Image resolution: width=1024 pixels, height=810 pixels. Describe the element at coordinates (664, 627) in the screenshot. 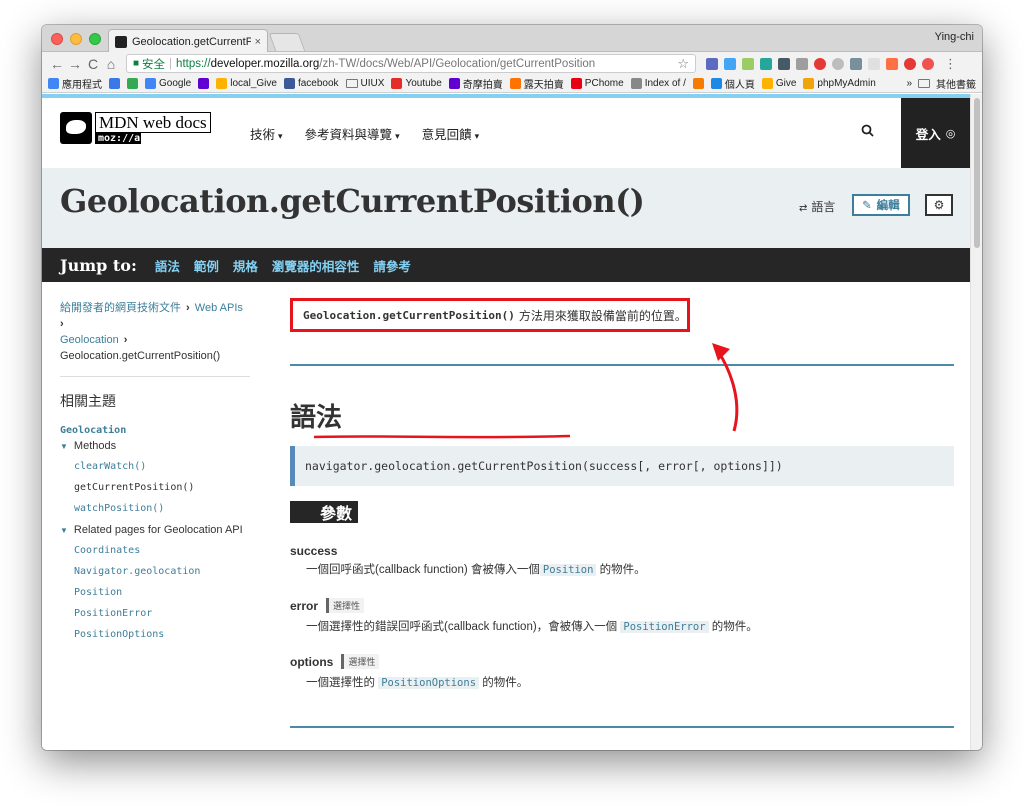

I see `positionerror-link: PositionError` at that location.